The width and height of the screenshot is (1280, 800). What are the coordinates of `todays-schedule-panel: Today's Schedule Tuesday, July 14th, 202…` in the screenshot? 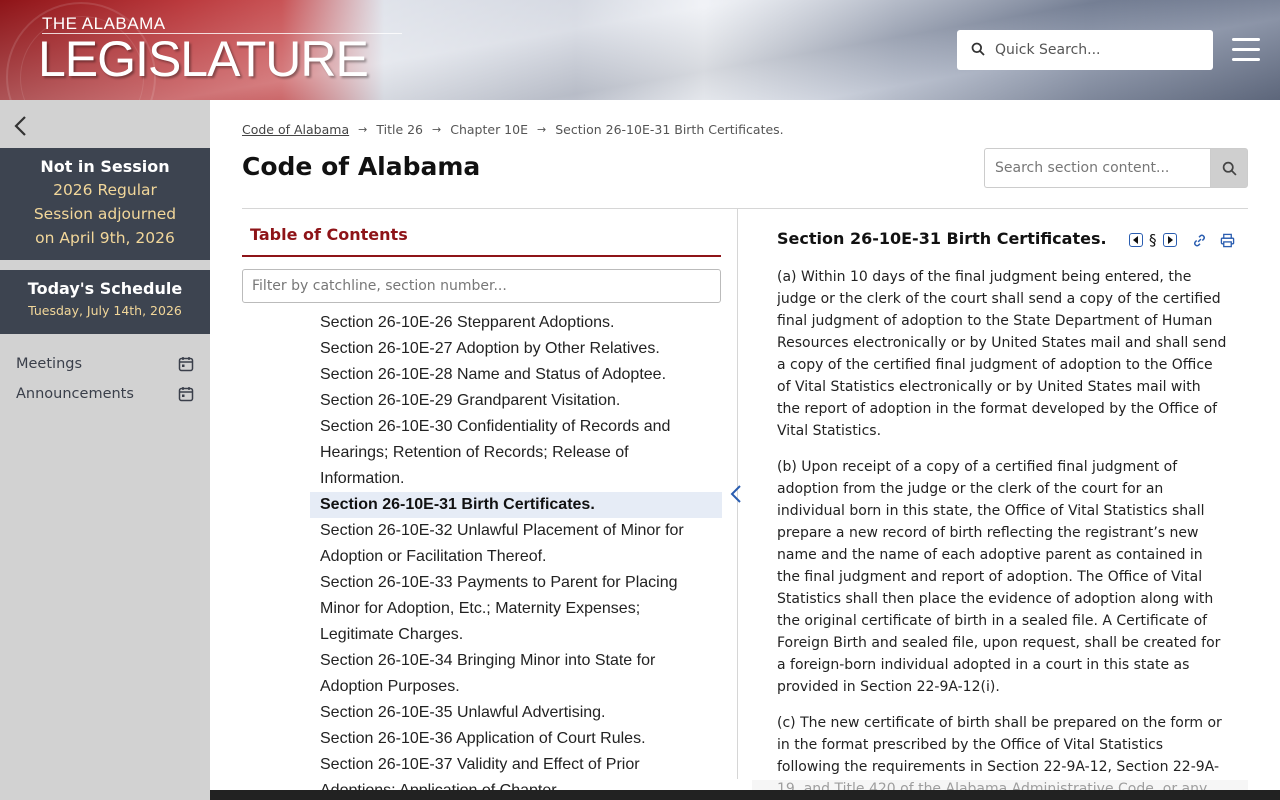 It's located at (105, 302).